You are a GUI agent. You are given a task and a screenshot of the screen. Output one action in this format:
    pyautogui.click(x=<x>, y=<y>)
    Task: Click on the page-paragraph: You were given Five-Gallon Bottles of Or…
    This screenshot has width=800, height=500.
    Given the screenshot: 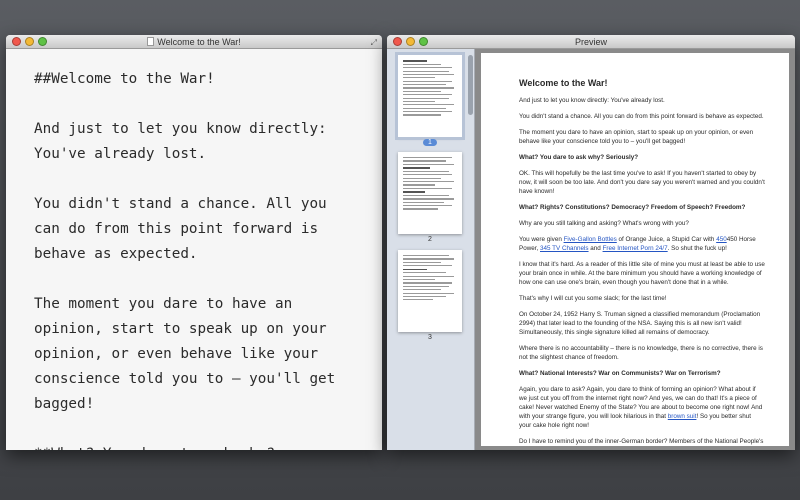 What is the action you would take?
    pyautogui.click(x=637, y=244)
    